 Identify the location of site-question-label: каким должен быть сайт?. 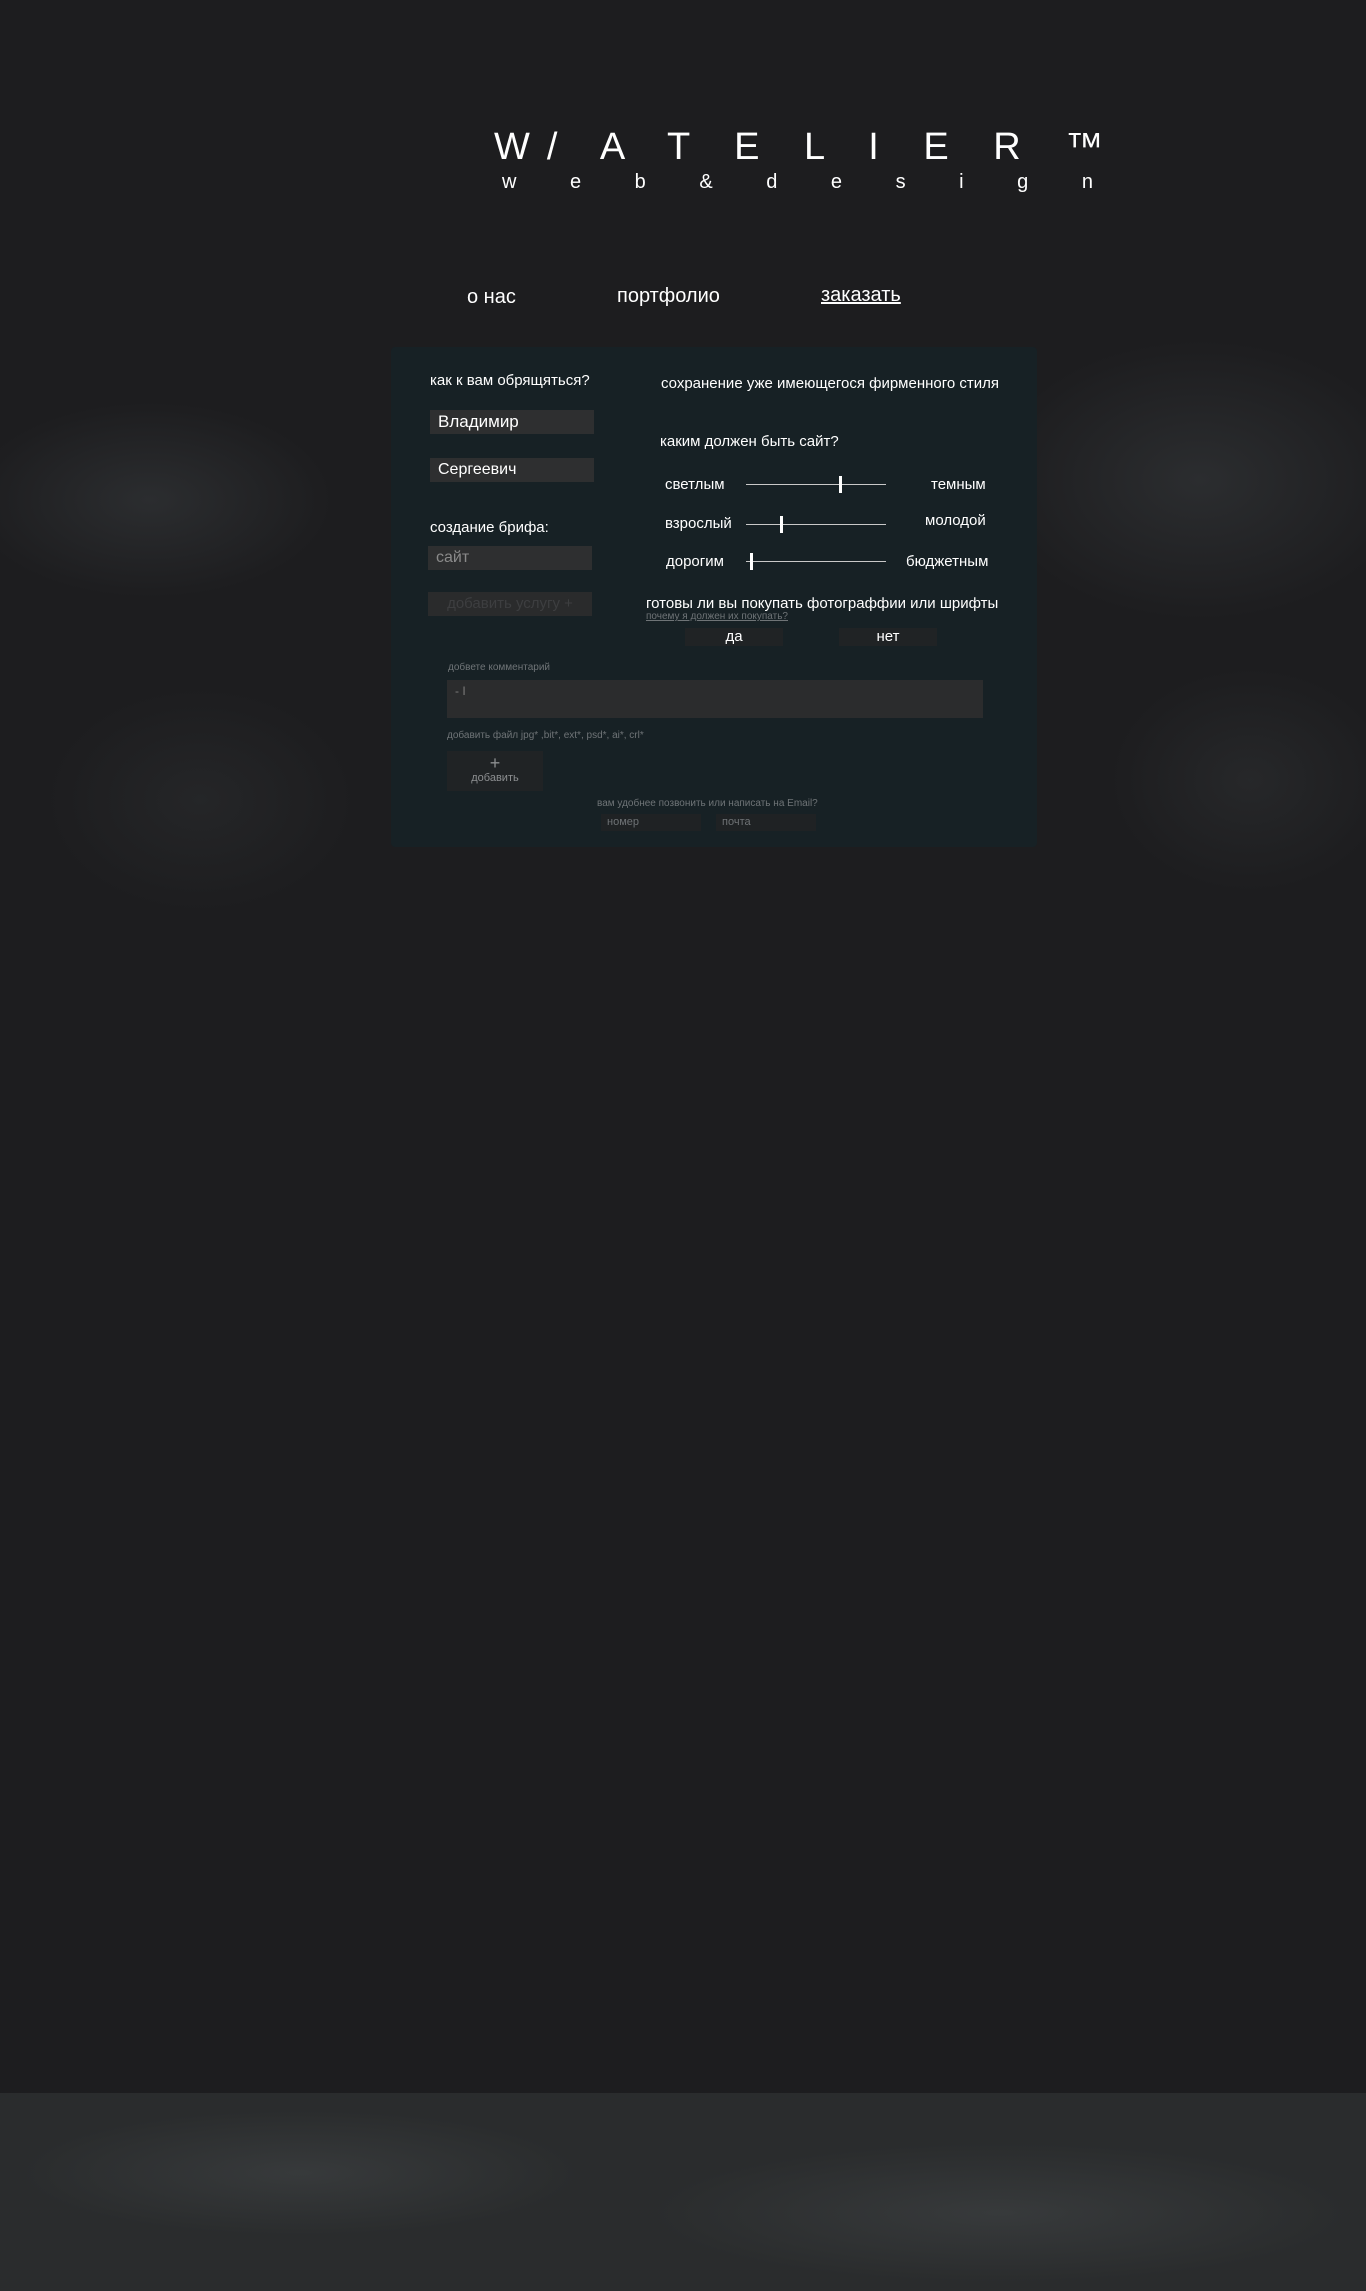
(749, 441).